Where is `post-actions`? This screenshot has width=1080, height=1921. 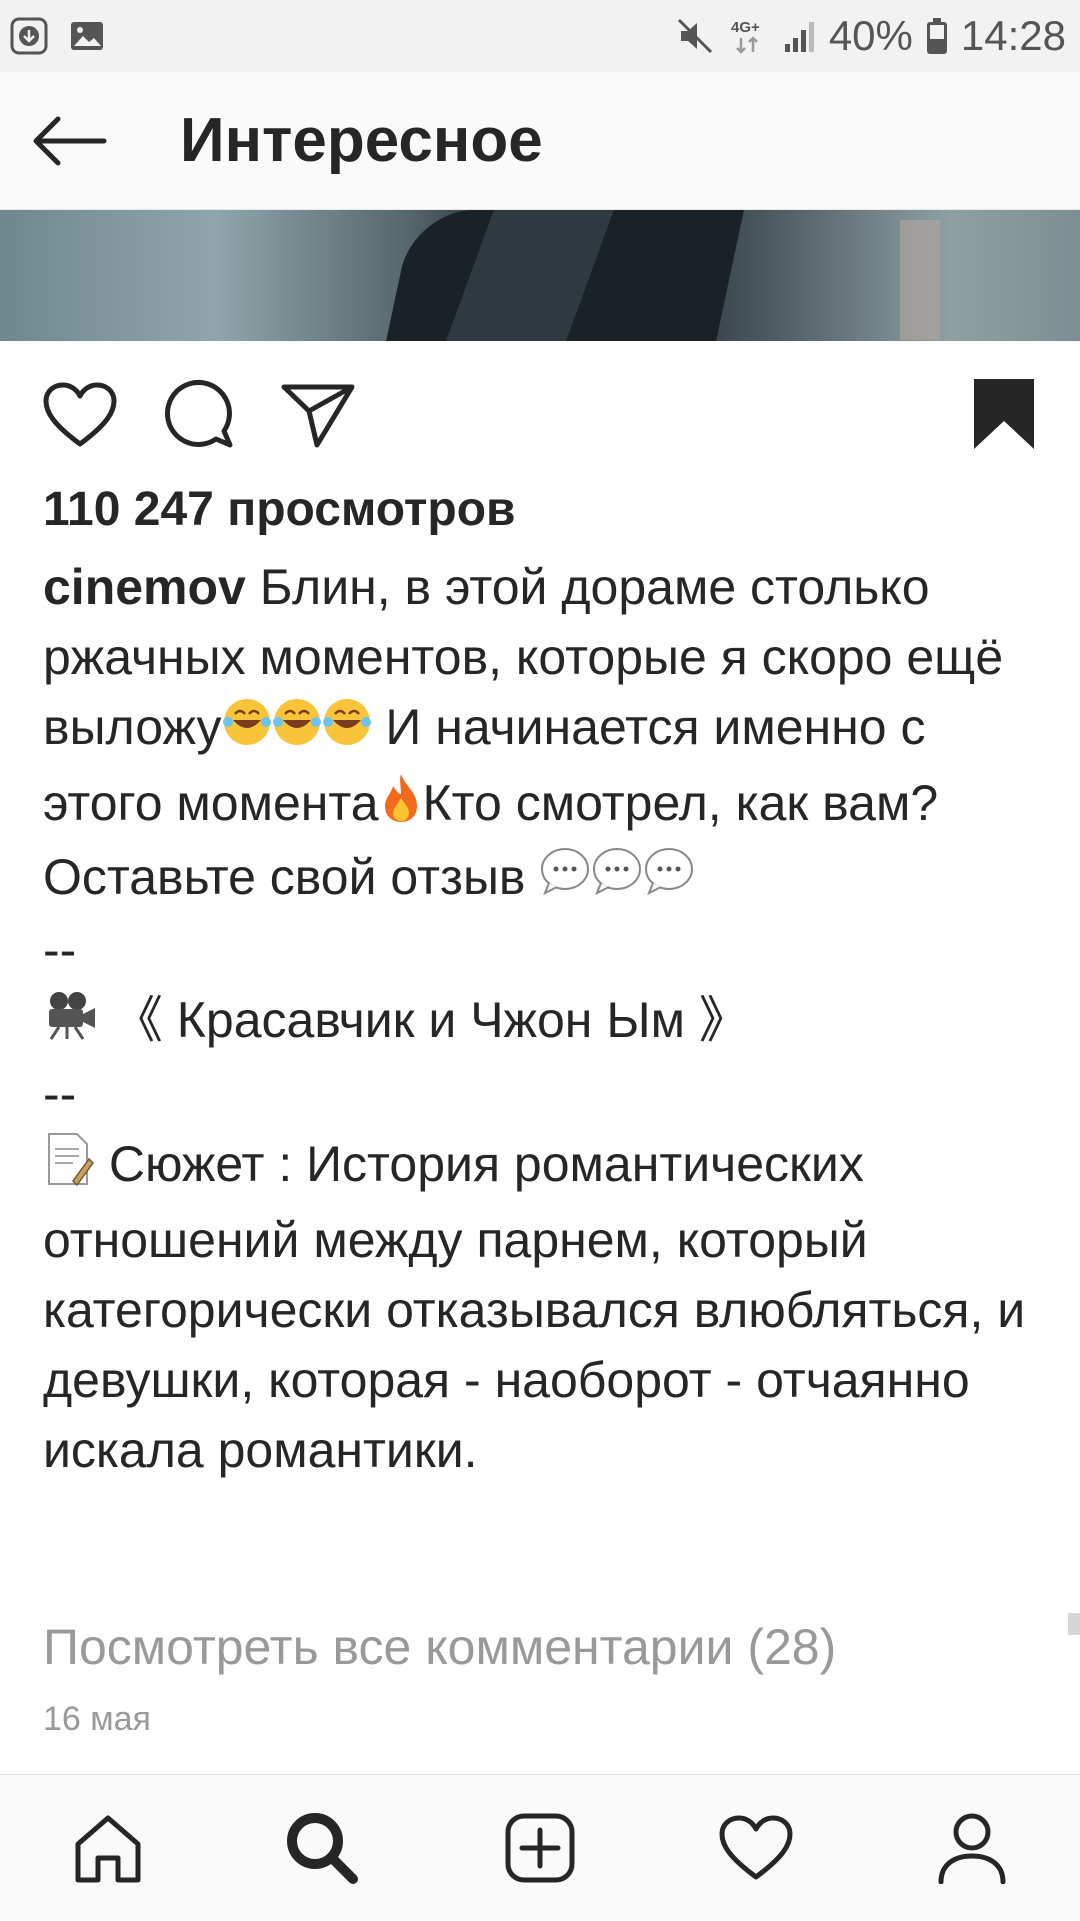
post-actions is located at coordinates (540, 411).